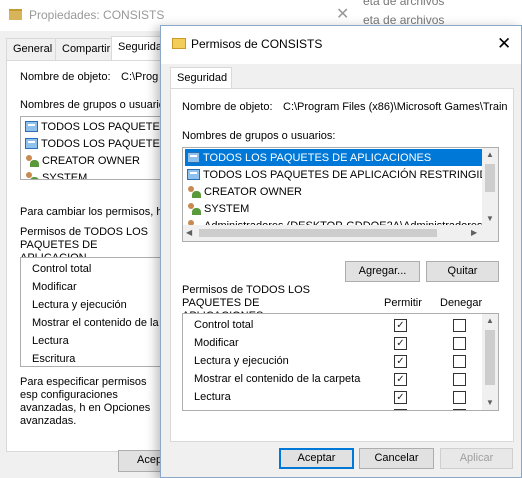 The image size is (522, 478). Describe the element at coordinates (98, 323) in the screenshot. I see `permission-label: Mostrar el contenido de la c` at that location.